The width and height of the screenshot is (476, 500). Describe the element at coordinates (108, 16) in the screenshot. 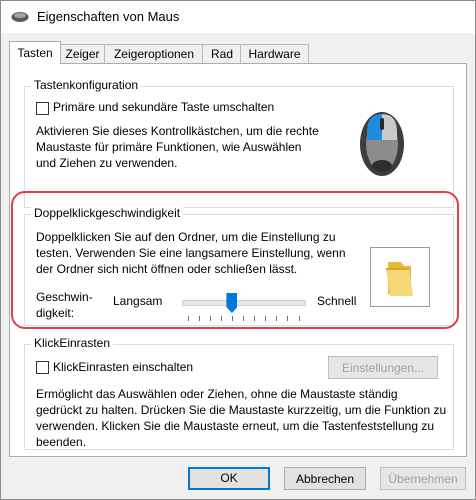

I see `window-title: Eigenschaften von Maus` at that location.